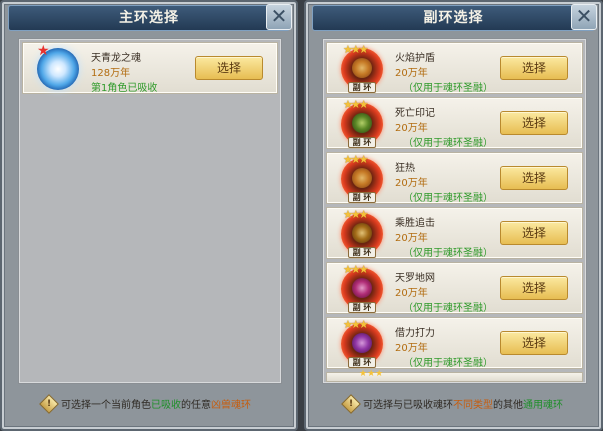 The width and height of the screenshot is (603, 431). What do you see at coordinates (454, 375) in the screenshot?
I see `ring-card-partial: ★★★` at bounding box center [454, 375].